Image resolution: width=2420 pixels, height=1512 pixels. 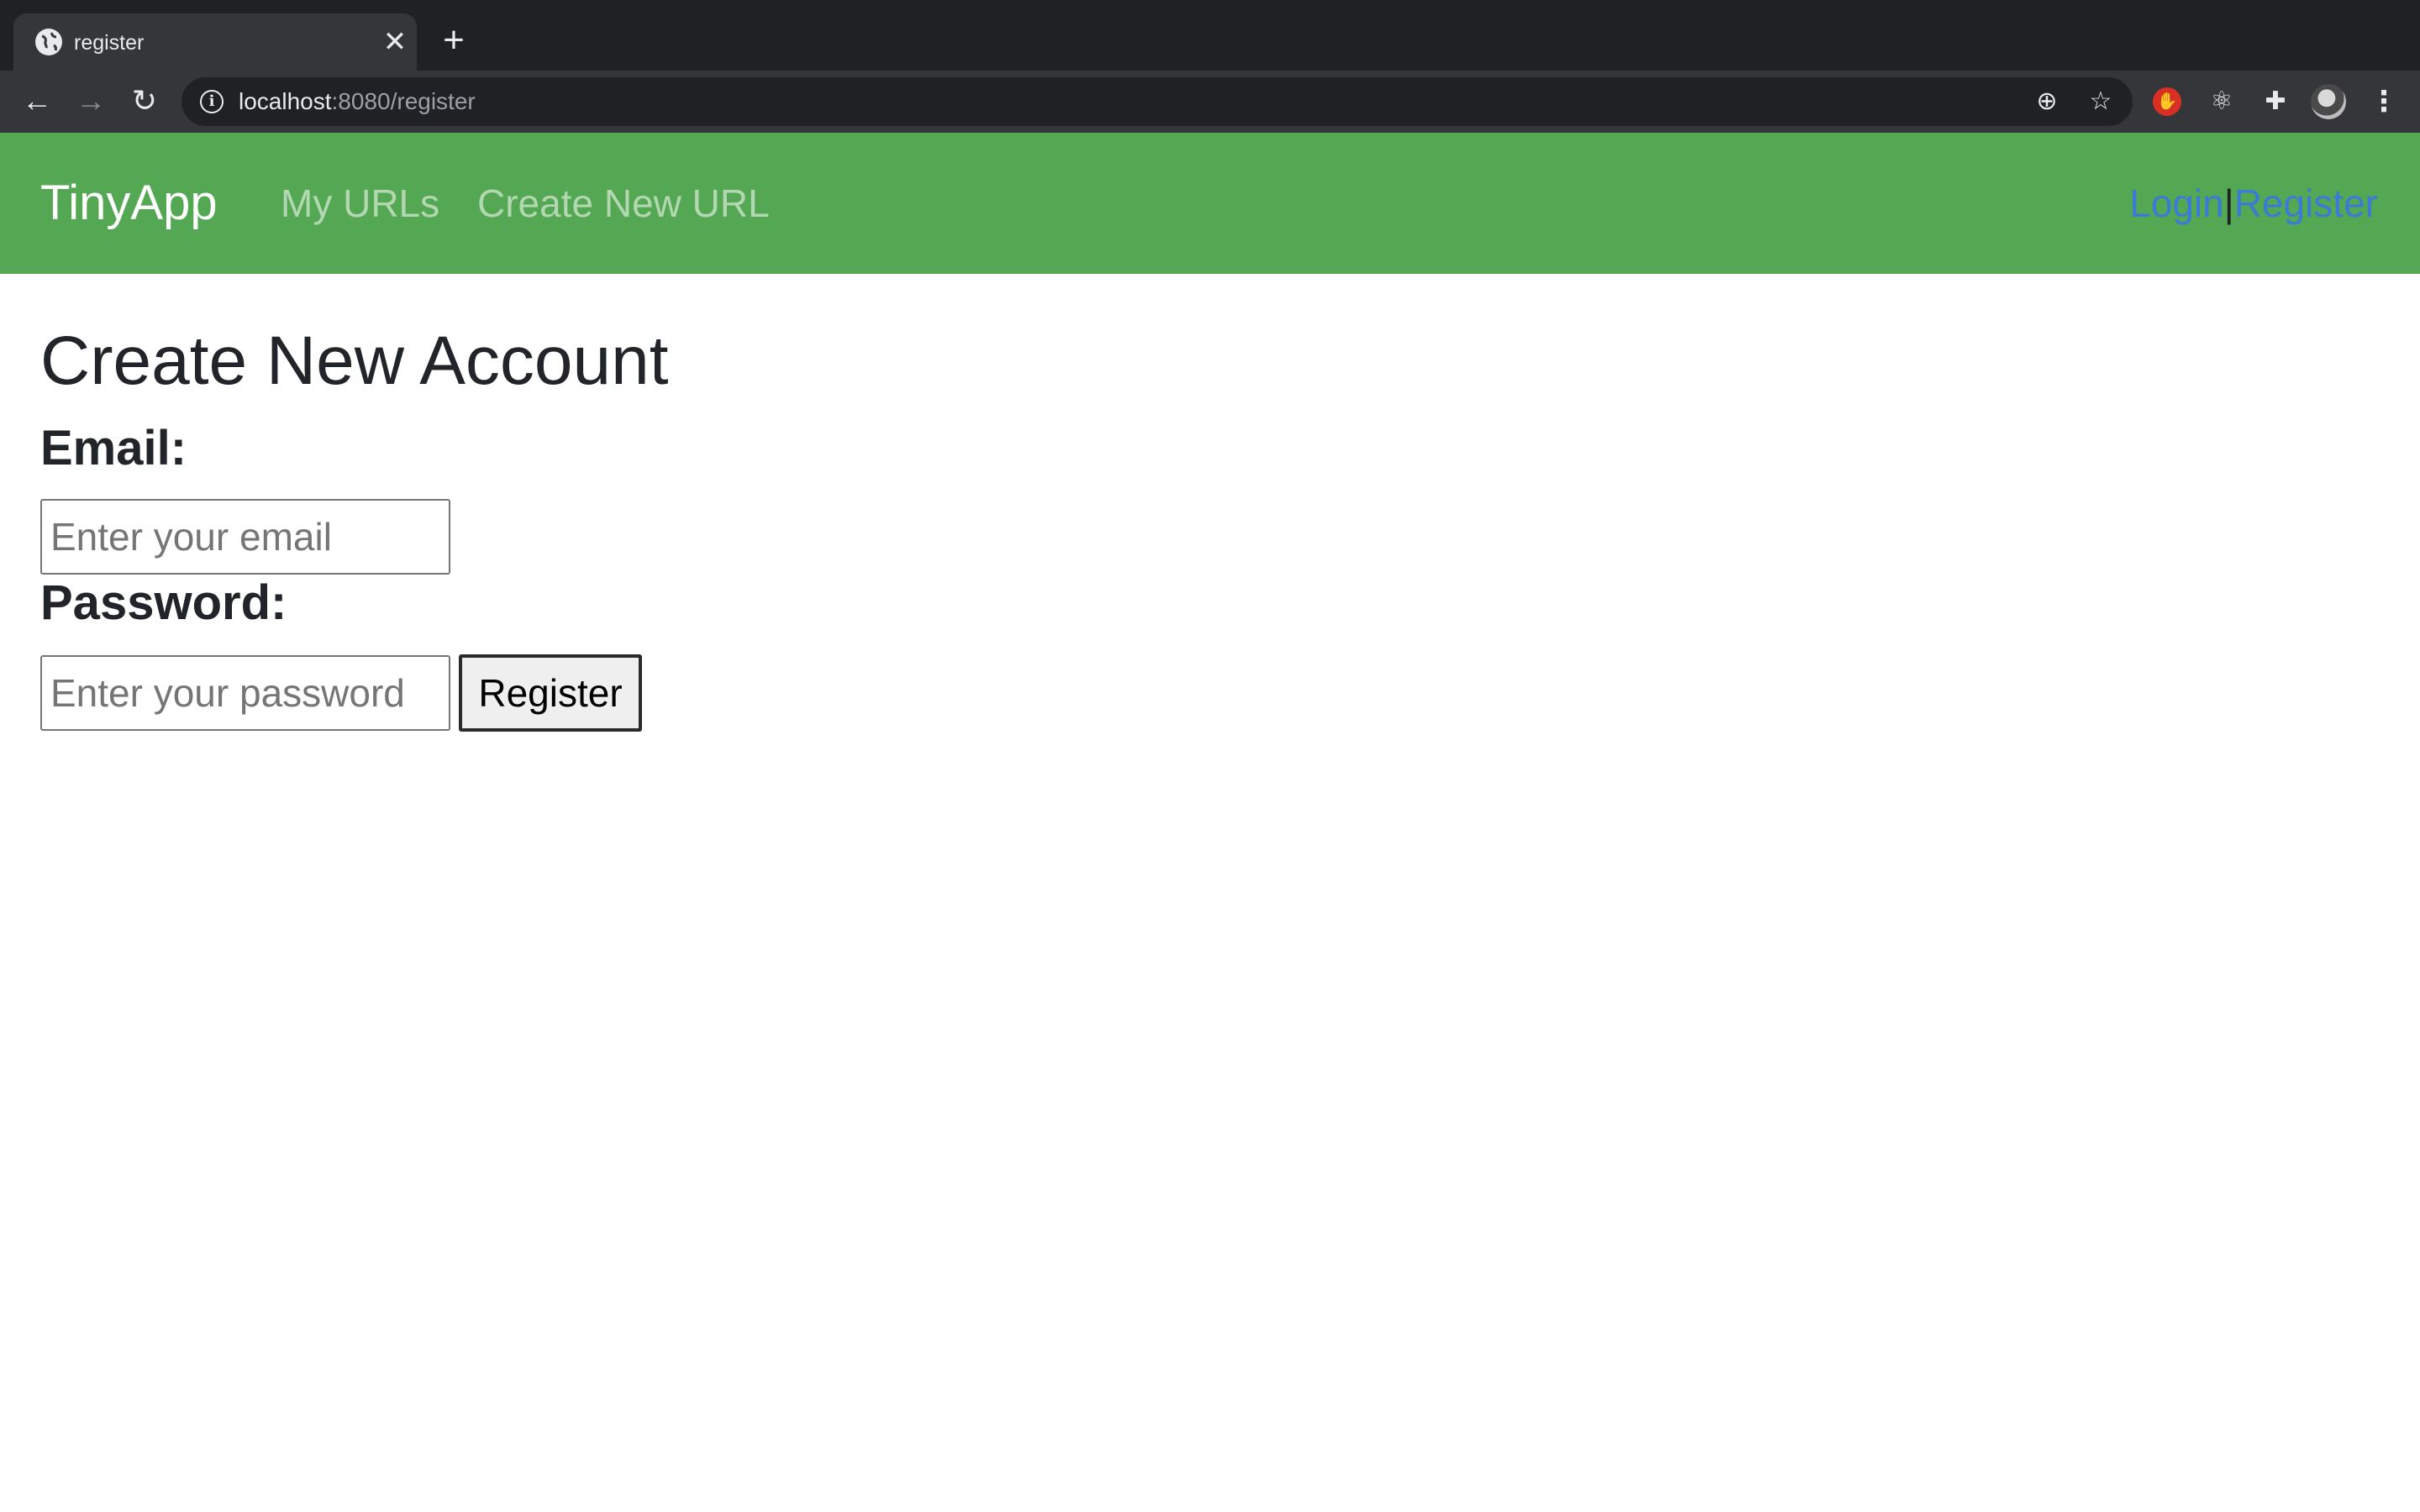 I want to click on url-host: localhost, so click(x=285, y=101).